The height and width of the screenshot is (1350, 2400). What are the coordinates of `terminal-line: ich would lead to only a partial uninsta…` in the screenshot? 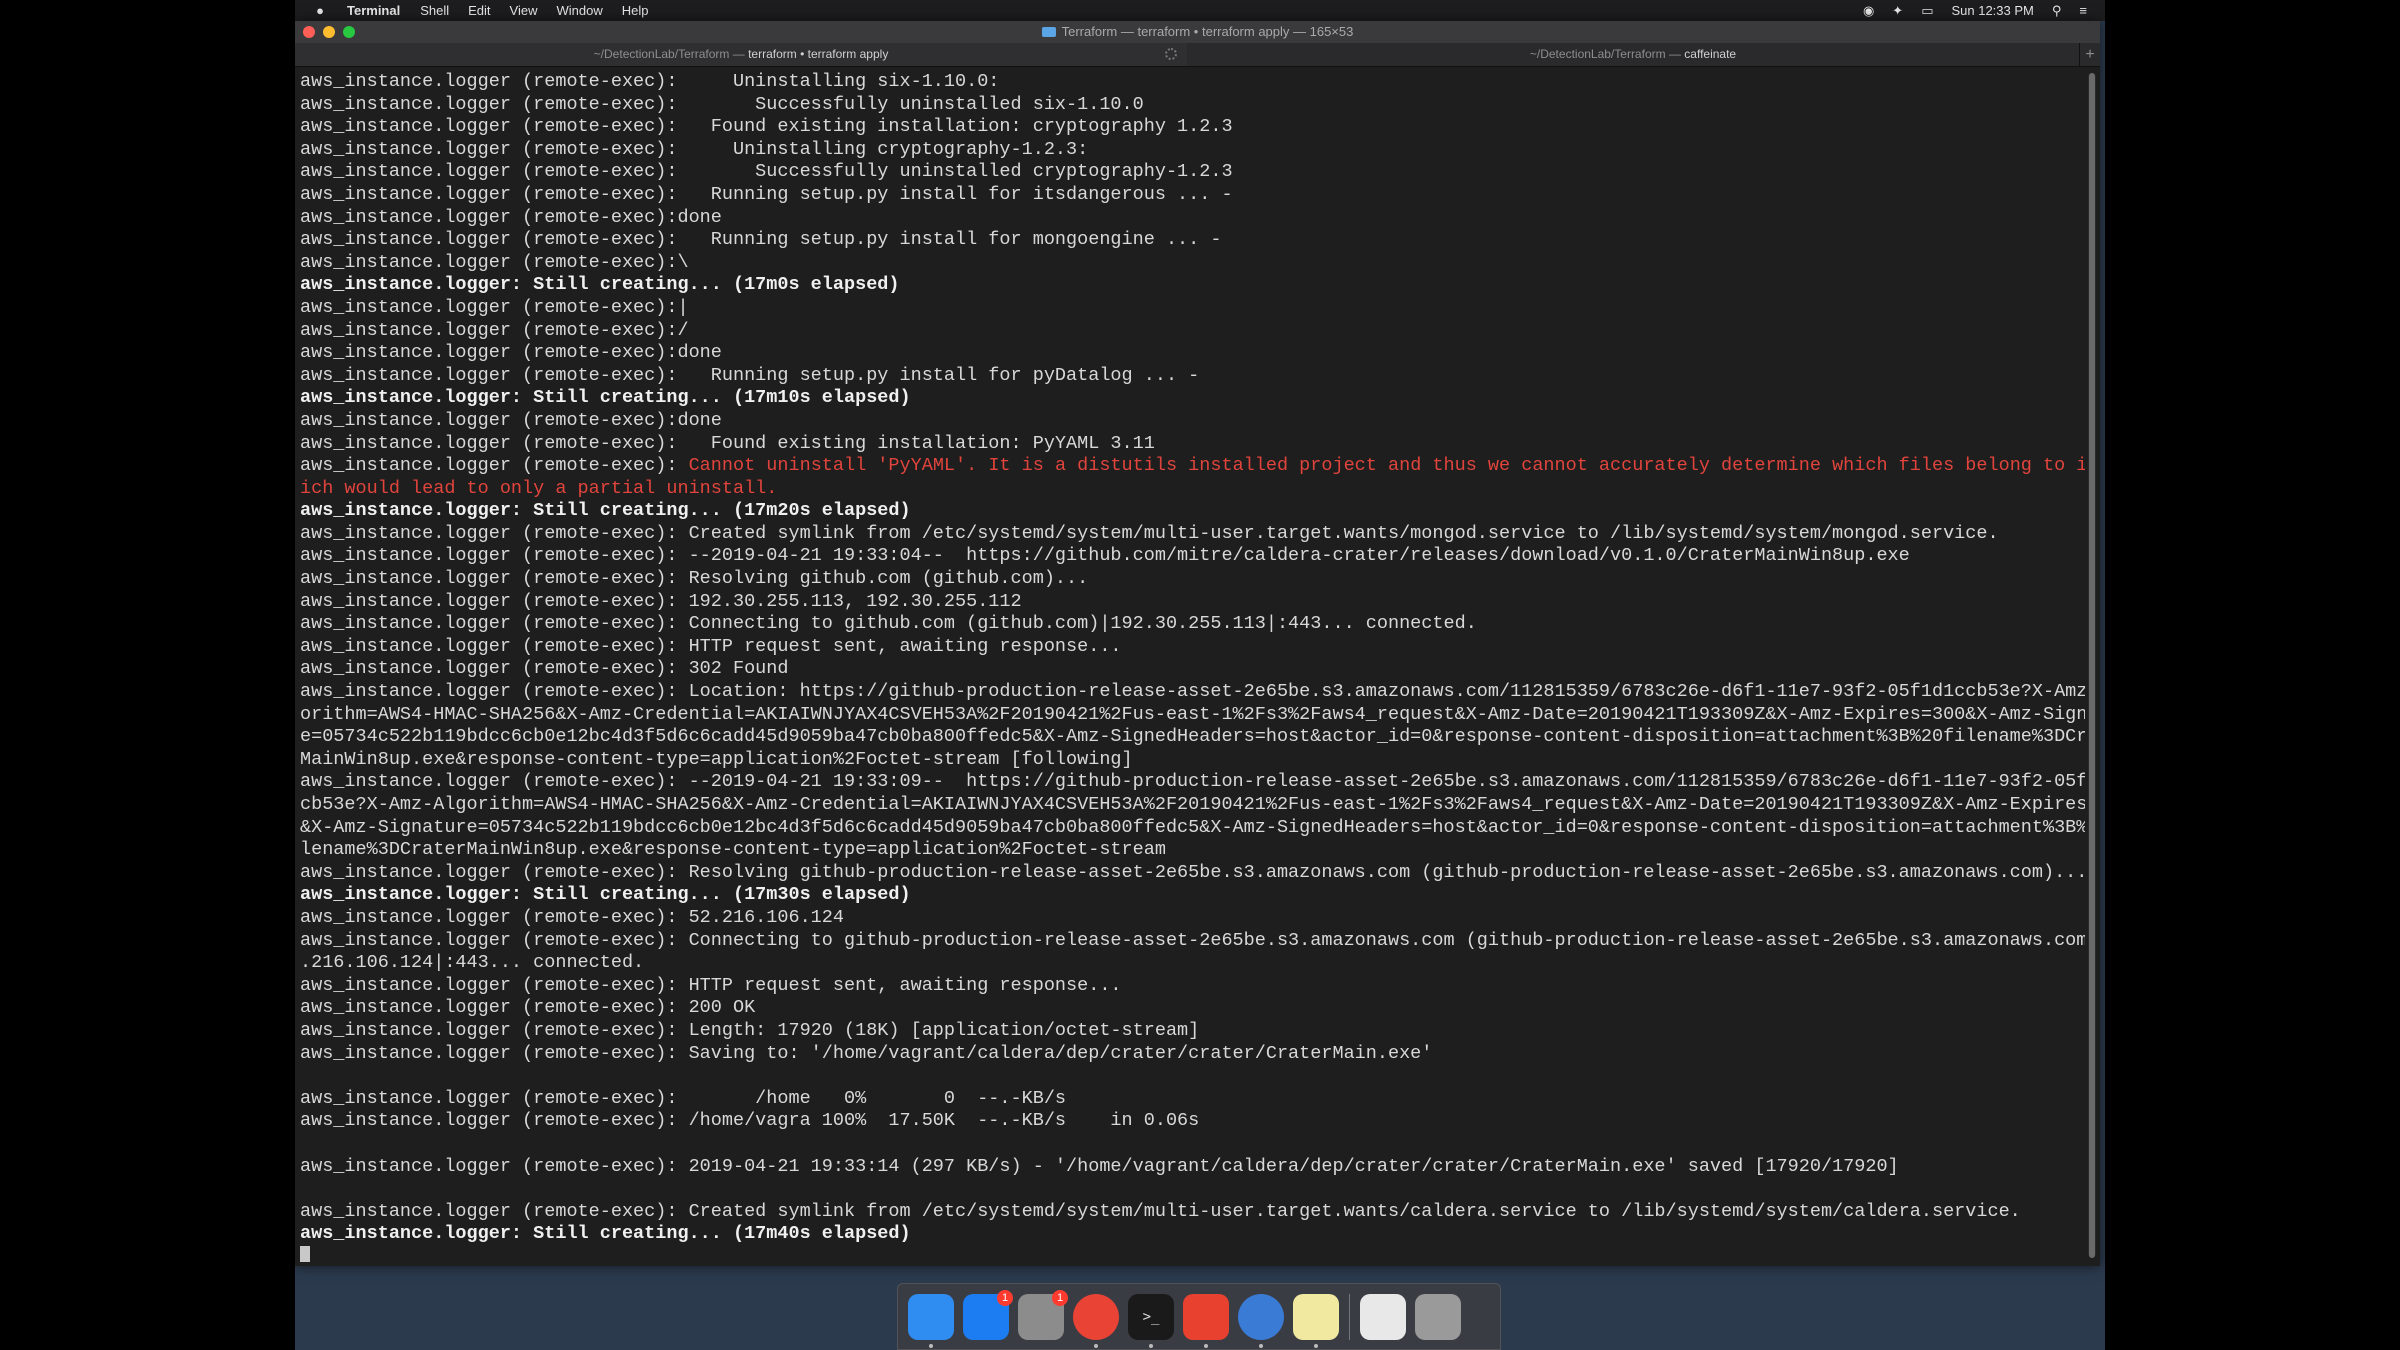 It's located at (1192, 489).